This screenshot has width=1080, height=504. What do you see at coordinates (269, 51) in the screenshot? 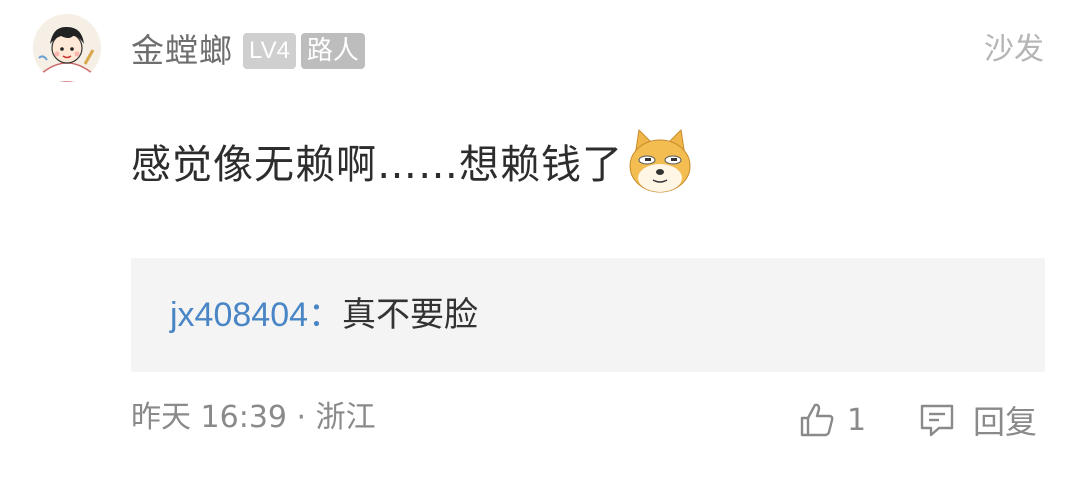
I see `level-badge: LV4` at bounding box center [269, 51].